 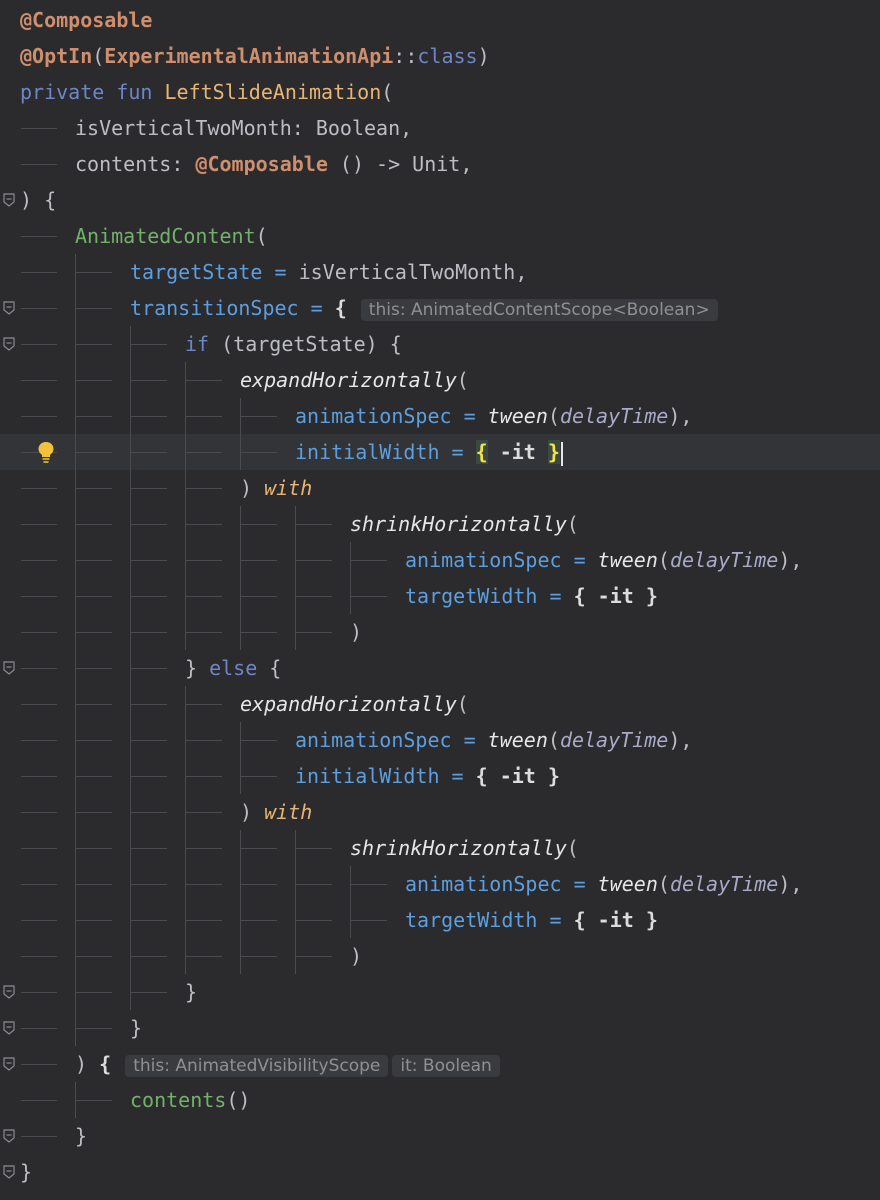 What do you see at coordinates (273, 164) in the screenshot?
I see `code-text: contents: @Composable () -> Unit,` at bounding box center [273, 164].